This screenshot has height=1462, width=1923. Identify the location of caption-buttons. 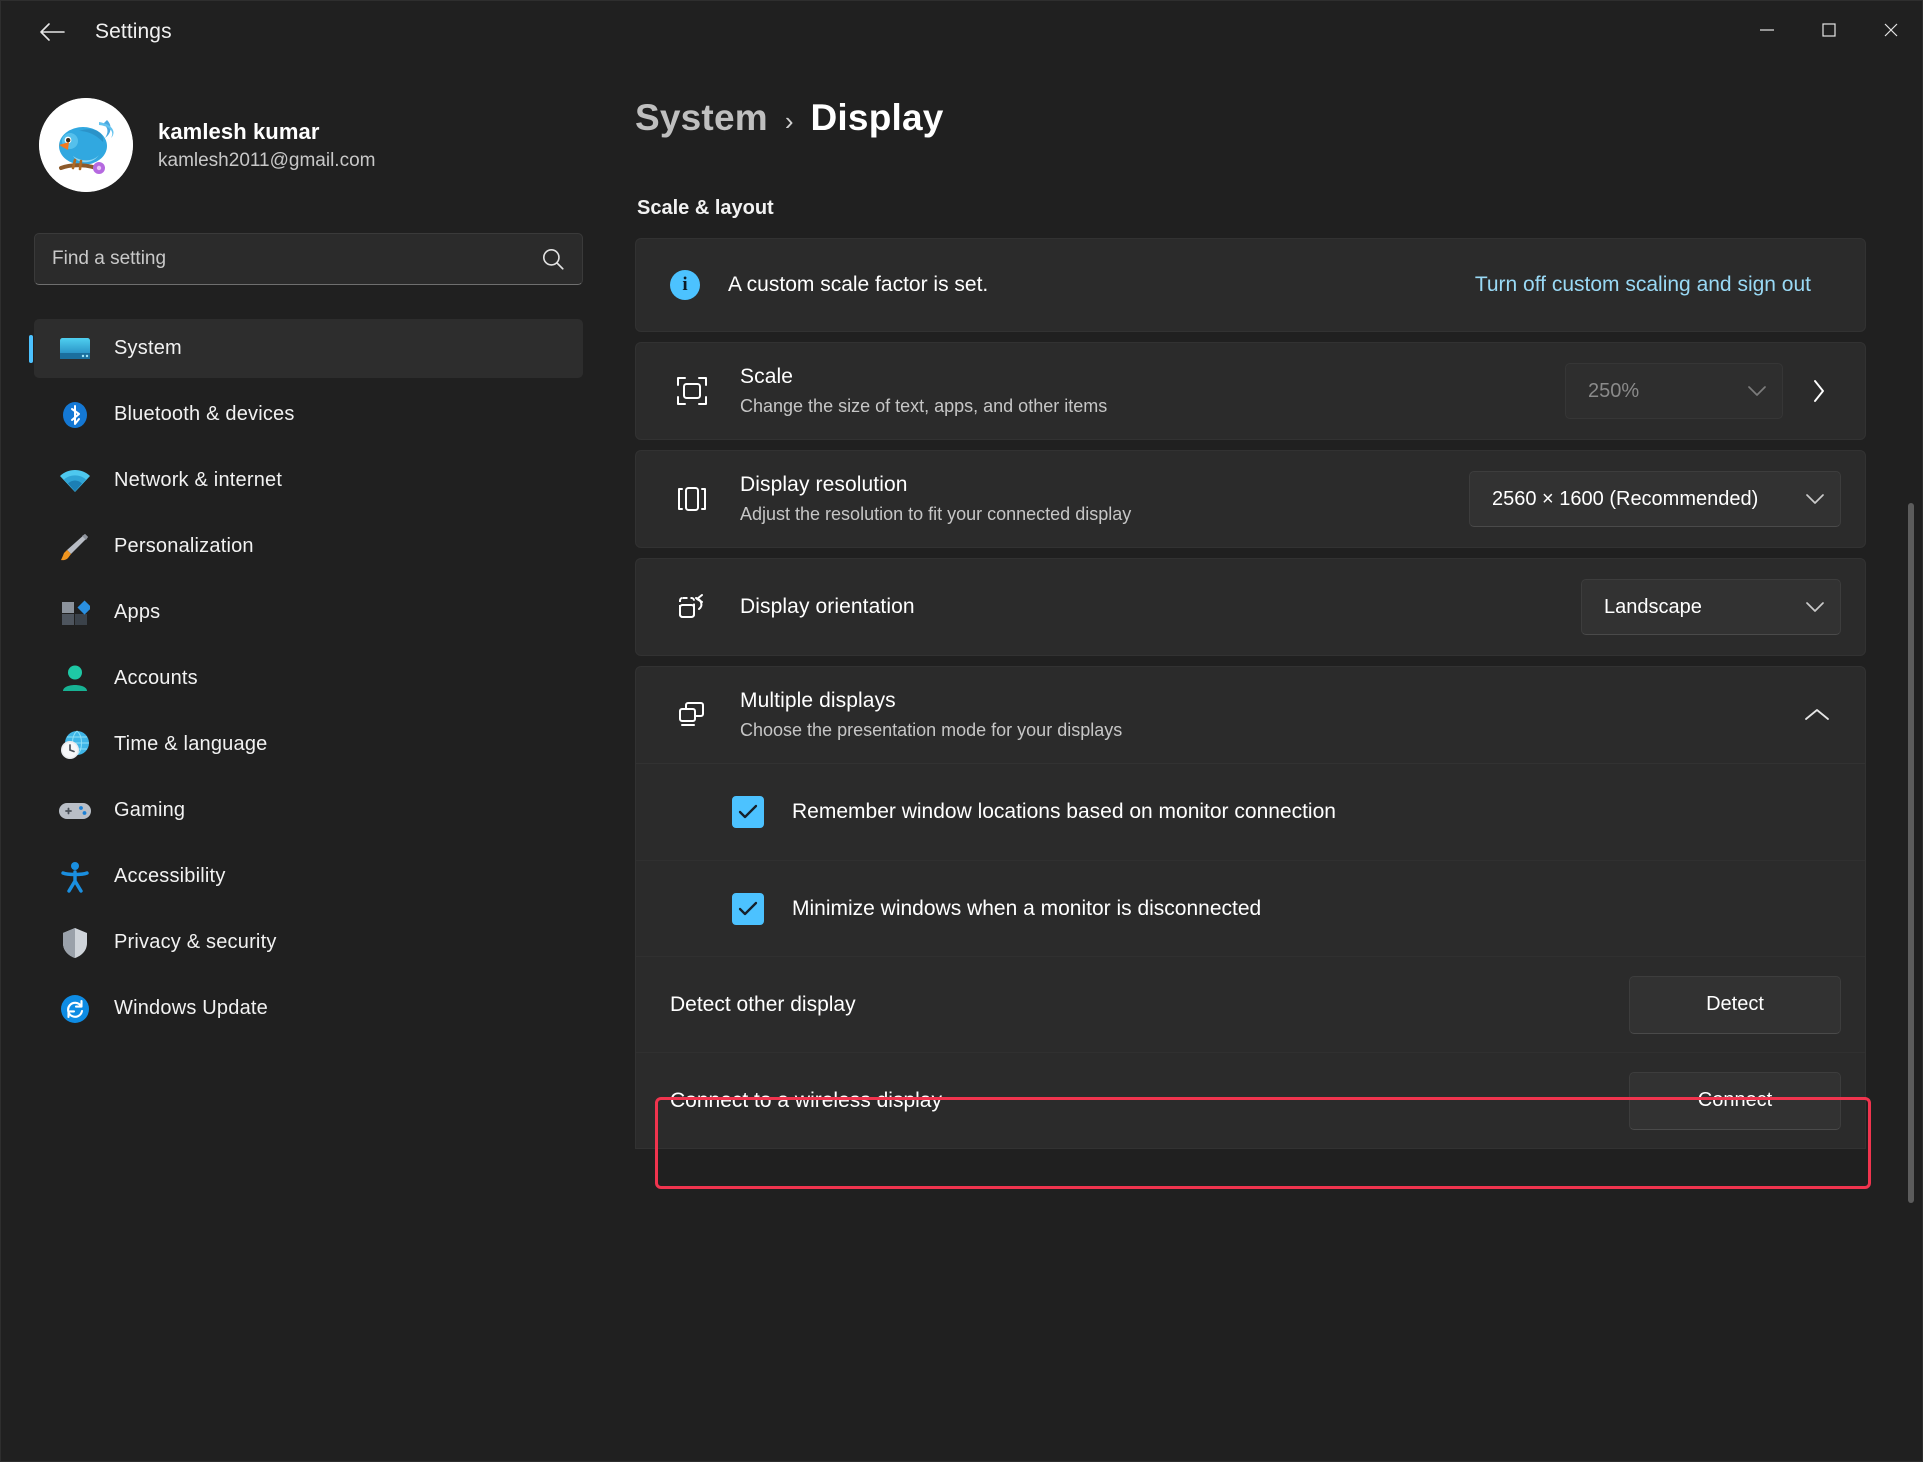
(1829, 30).